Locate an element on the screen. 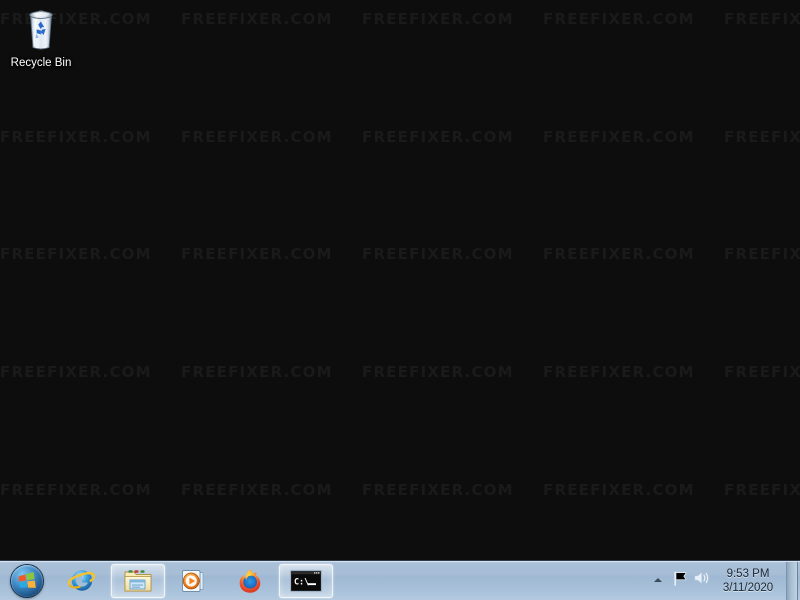 Image resolution: width=800 pixels, height=600 pixels. action-center-button is located at coordinates (680, 581).